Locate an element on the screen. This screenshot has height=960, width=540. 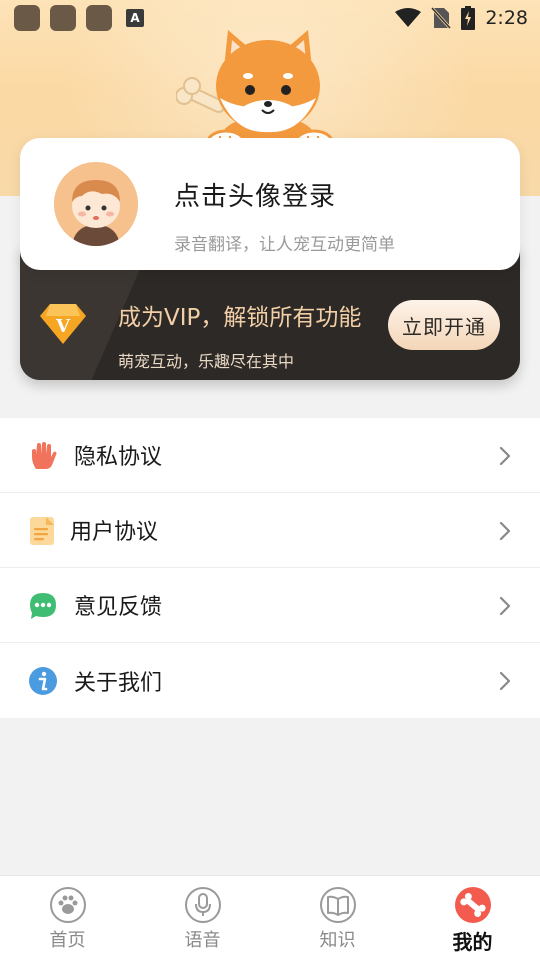
menu-item-privacy: 隐私协议 is located at coordinates (270, 455).